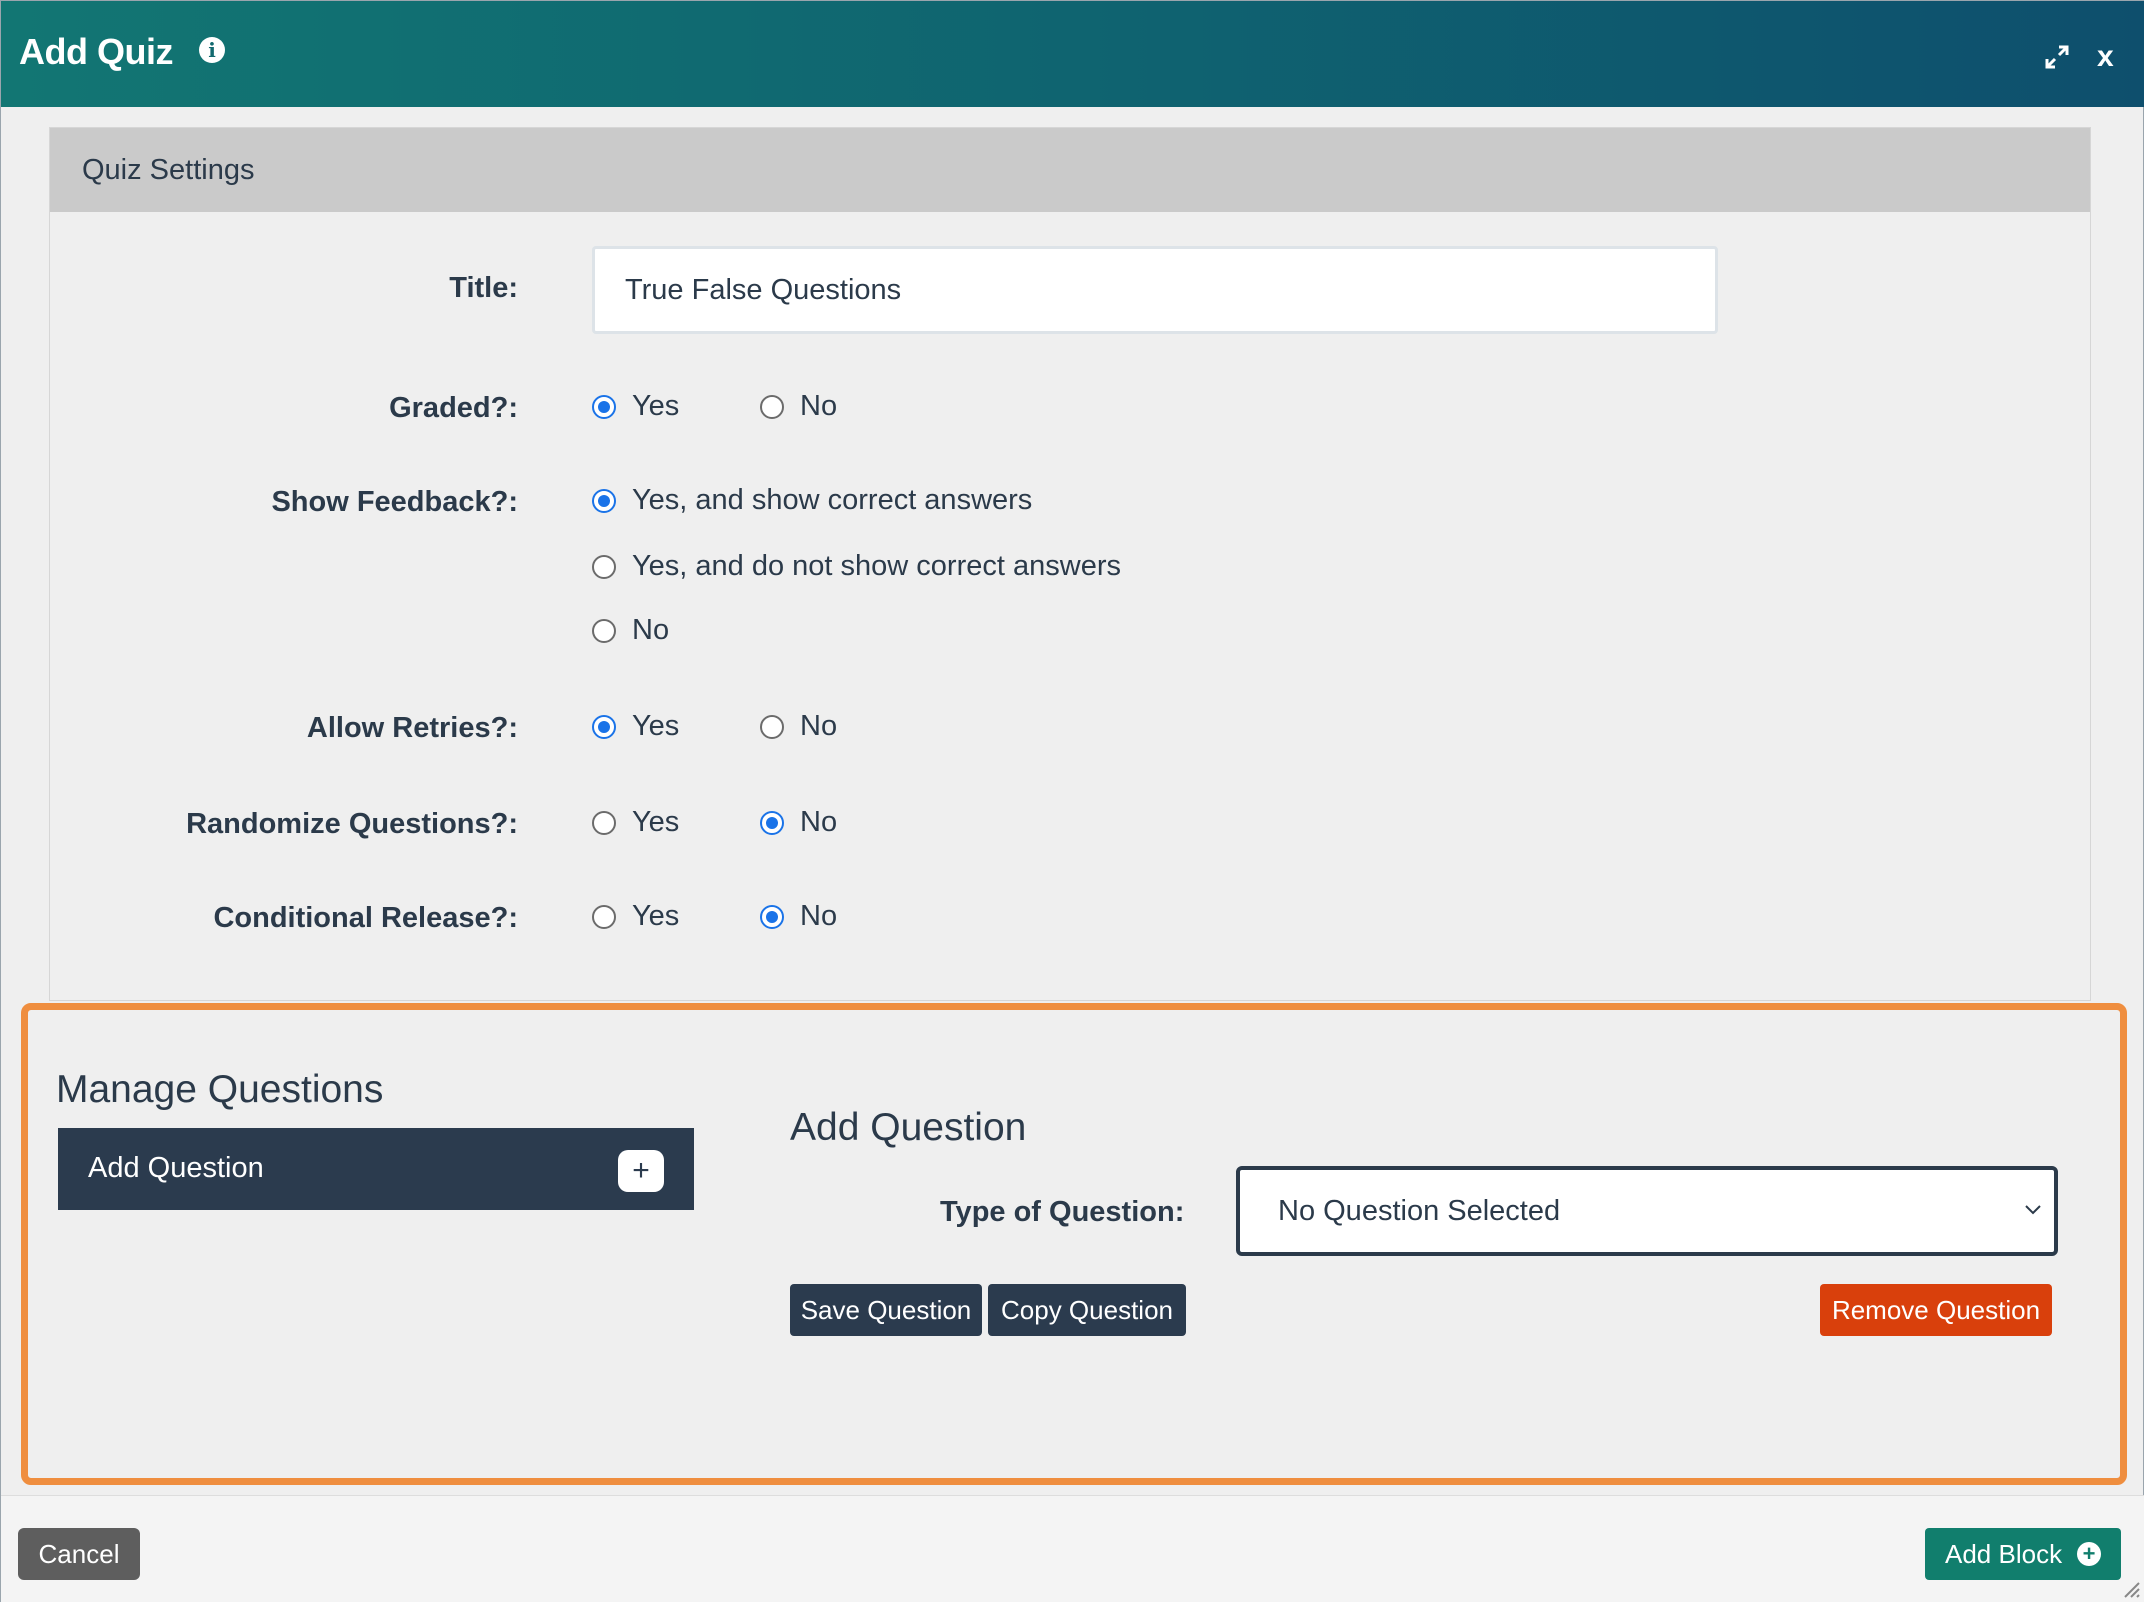 This screenshot has height=1602, width=2144. I want to click on show-feedback-label: Show Feedback?:, so click(394, 502).